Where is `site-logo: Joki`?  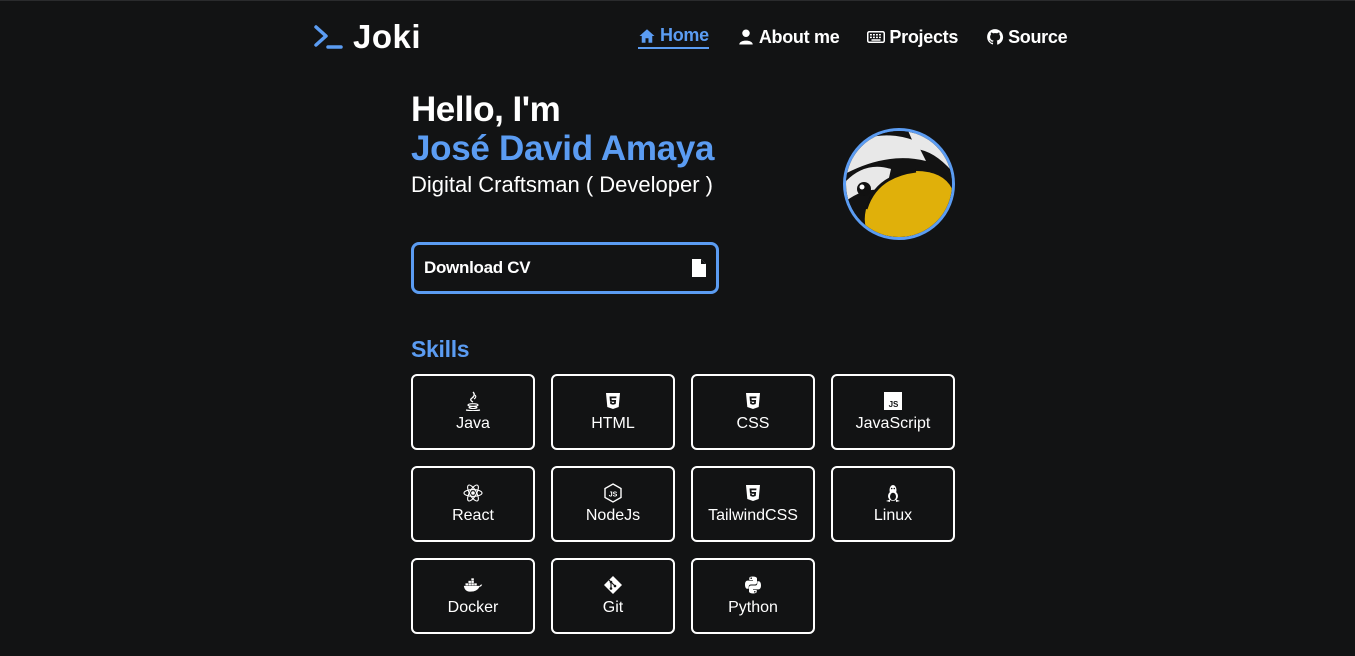 site-logo: Joki is located at coordinates (367, 37).